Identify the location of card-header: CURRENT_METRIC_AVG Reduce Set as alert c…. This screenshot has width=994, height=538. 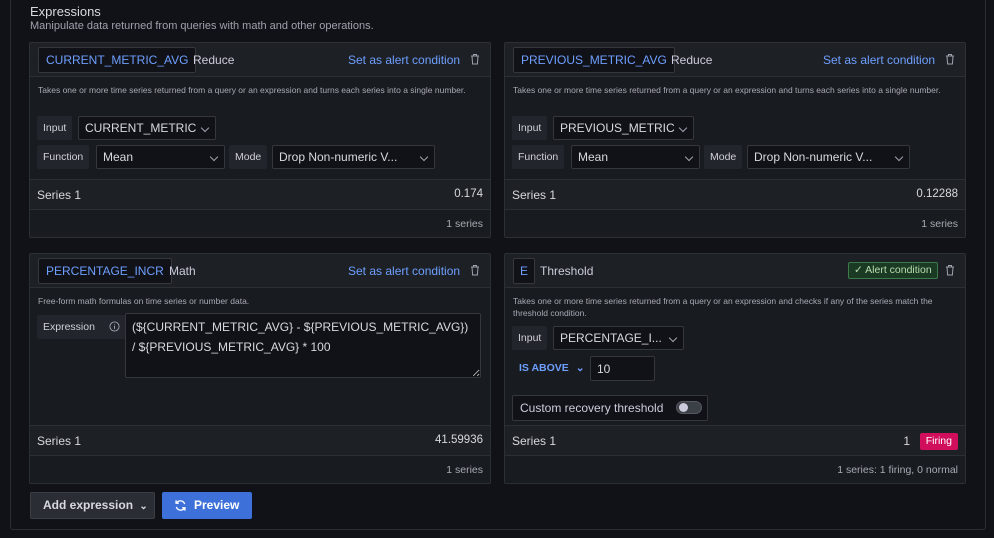
(260, 60).